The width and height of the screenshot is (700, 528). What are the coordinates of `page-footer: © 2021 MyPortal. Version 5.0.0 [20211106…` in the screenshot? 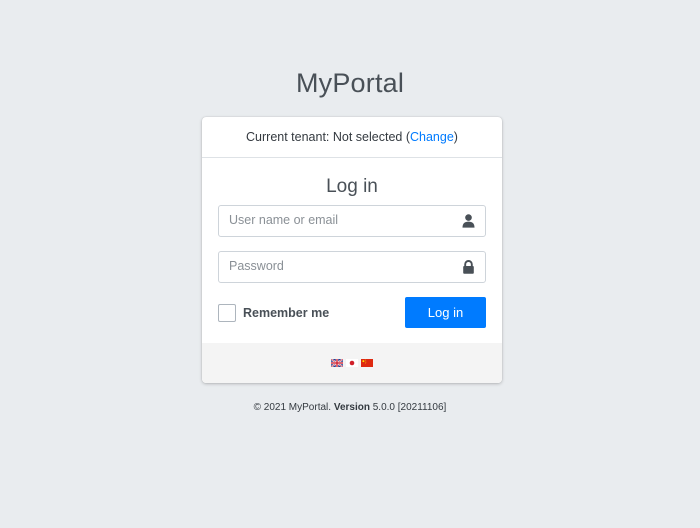 It's located at (350, 407).